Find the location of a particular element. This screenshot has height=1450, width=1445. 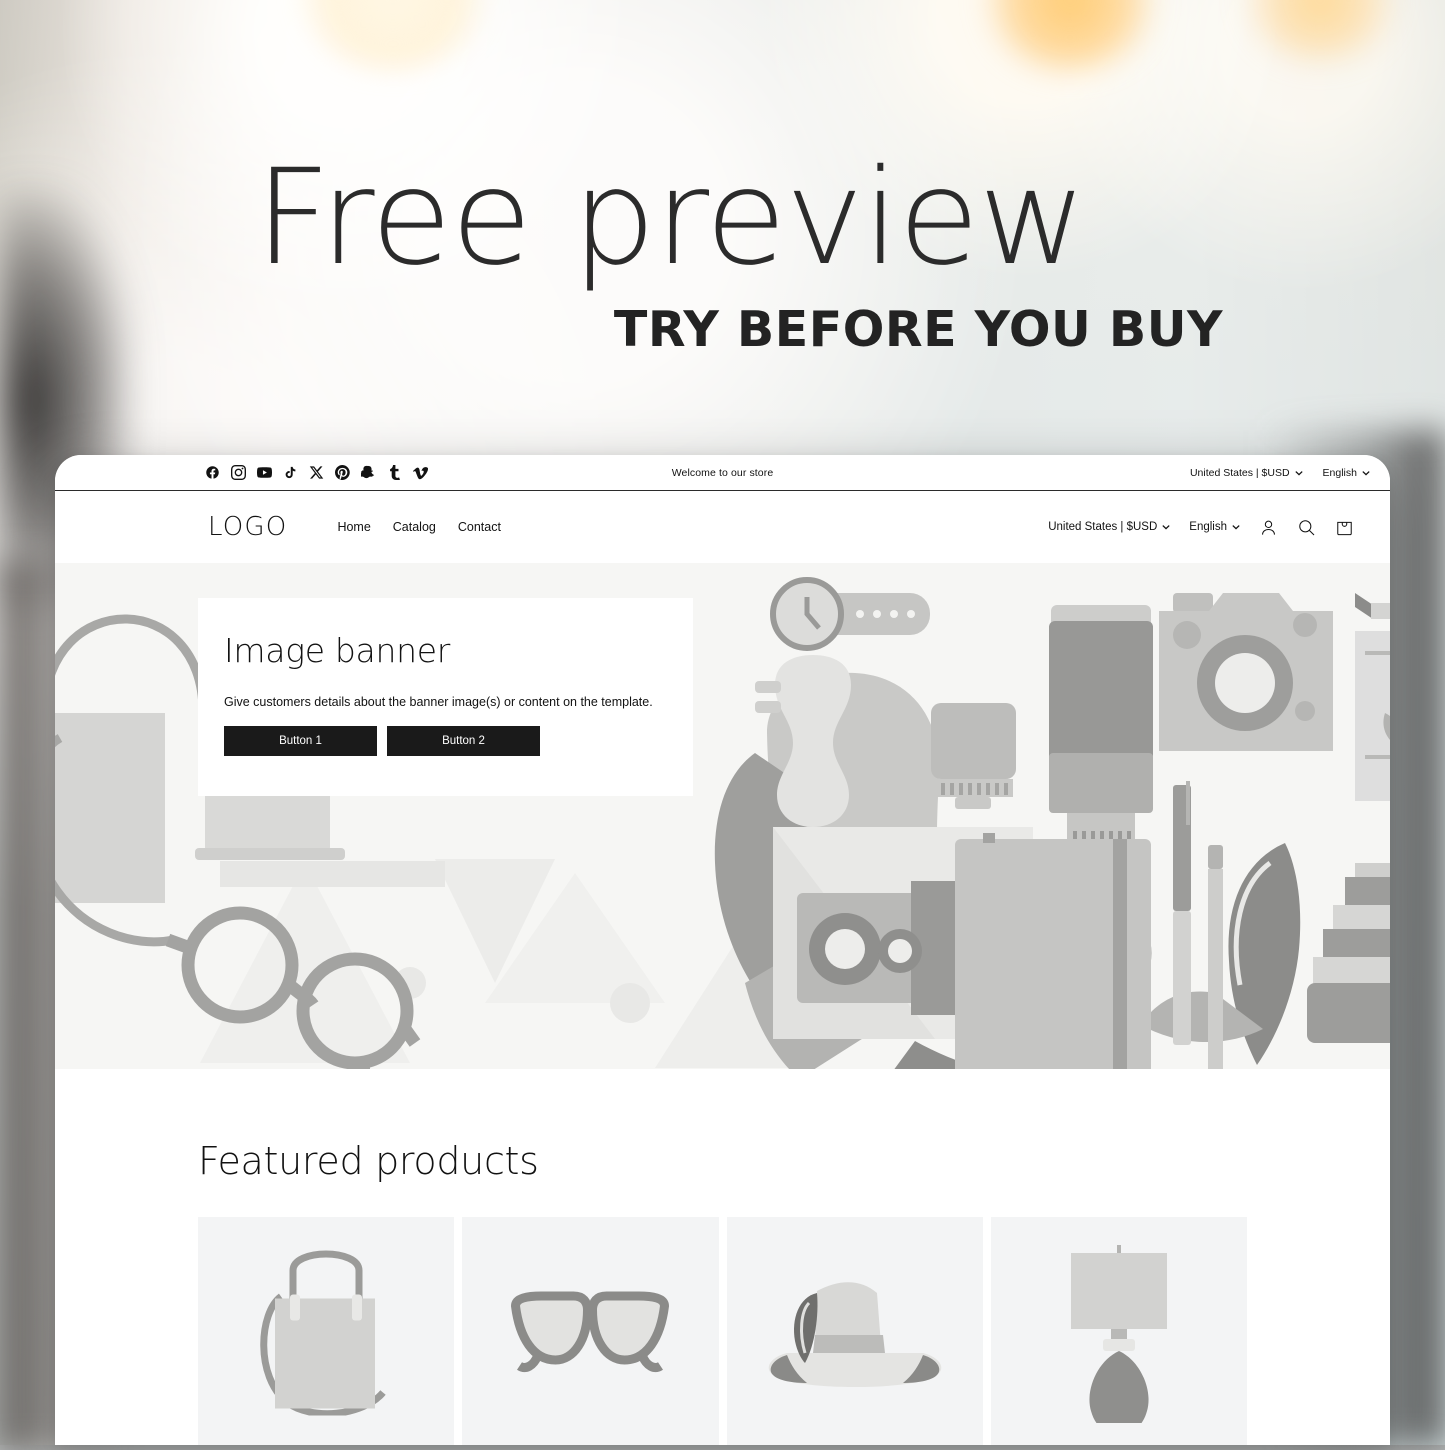

product-card-hat is located at coordinates (854, 1331).